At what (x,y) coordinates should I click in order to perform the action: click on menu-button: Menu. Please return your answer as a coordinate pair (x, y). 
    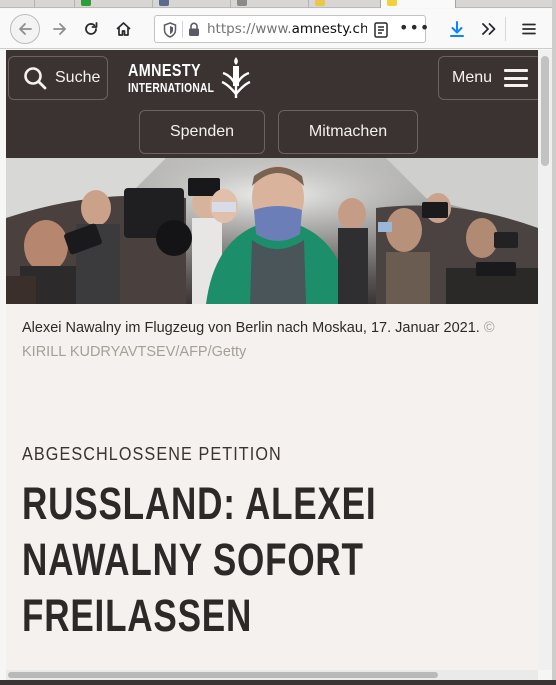
    Looking at the image, I should click on (488, 78).